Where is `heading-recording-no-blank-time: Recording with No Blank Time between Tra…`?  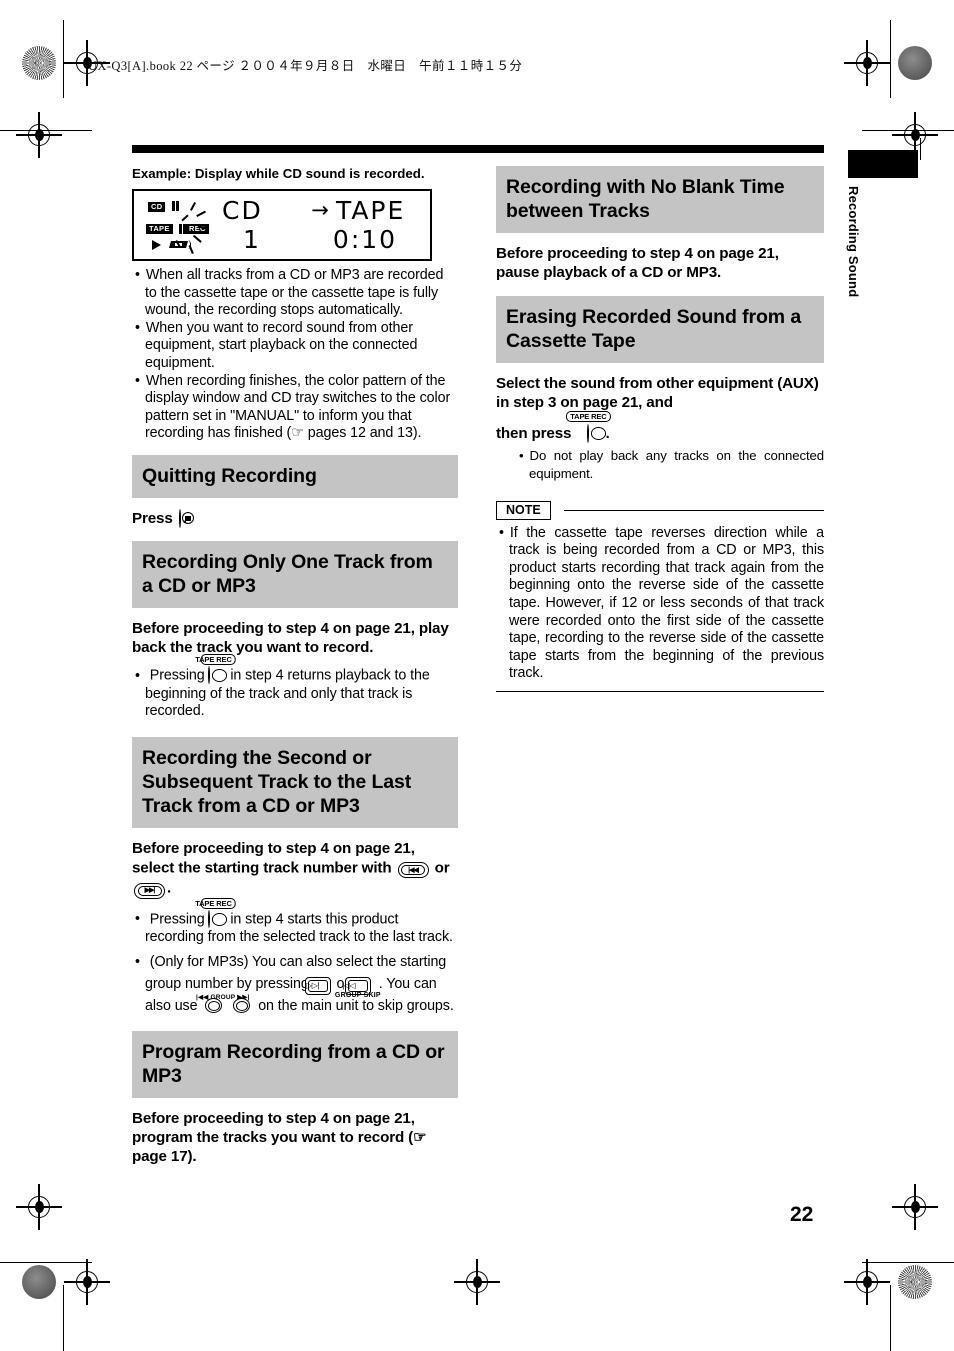 heading-recording-no-blank-time: Recording with No Blank Time between Tra… is located at coordinates (660, 199).